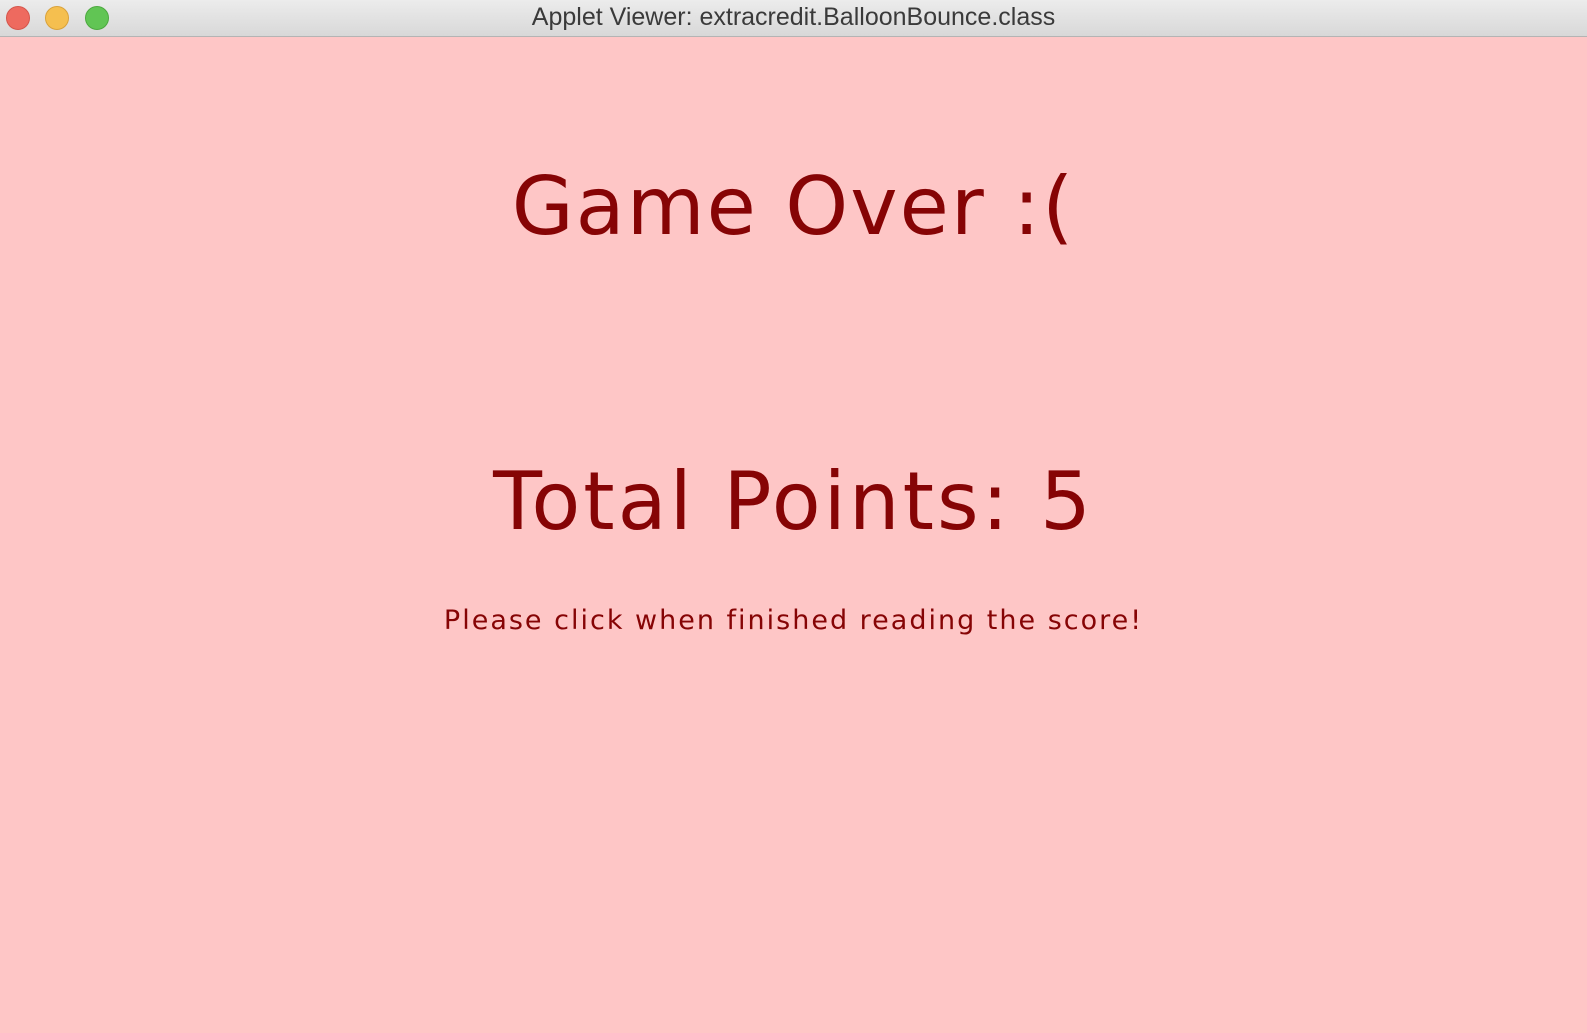  I want to click on game-over-heading: Game Over :(, so click(793, 206).